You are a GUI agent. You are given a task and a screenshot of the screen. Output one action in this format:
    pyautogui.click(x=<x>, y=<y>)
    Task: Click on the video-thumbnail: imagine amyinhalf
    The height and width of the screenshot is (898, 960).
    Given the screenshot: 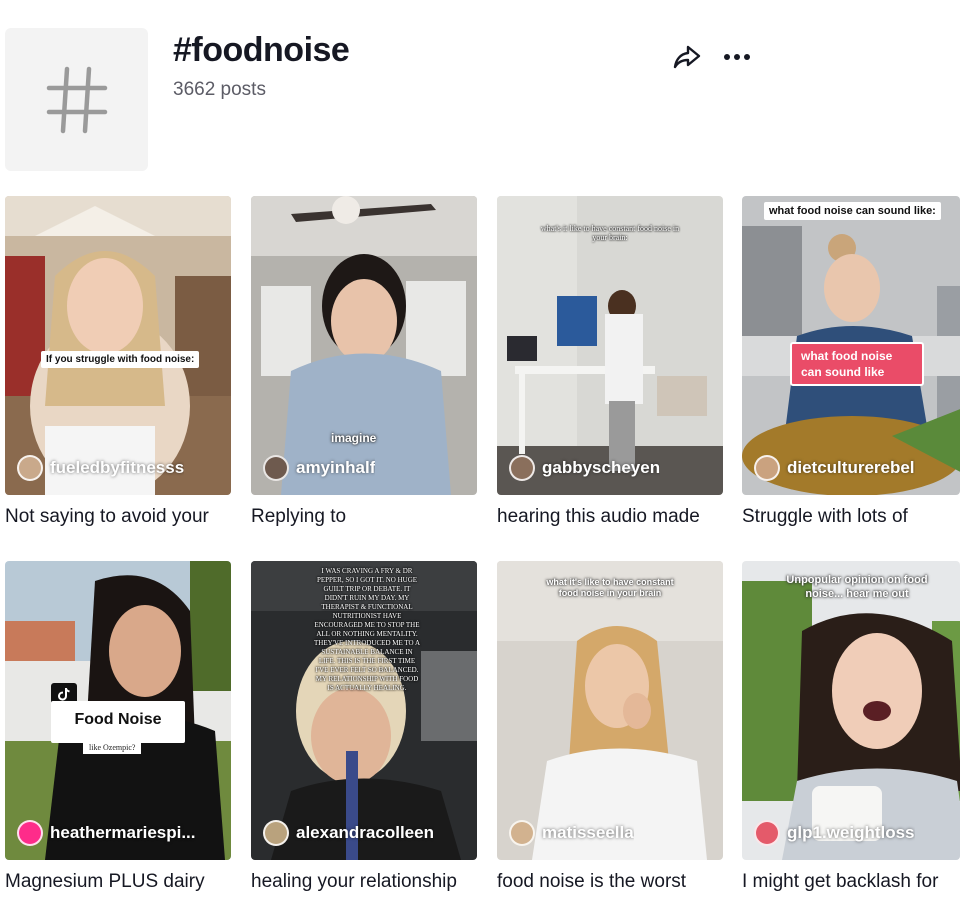 What is the action you would take?
    pyautogui.click(x=364, y=345)
    